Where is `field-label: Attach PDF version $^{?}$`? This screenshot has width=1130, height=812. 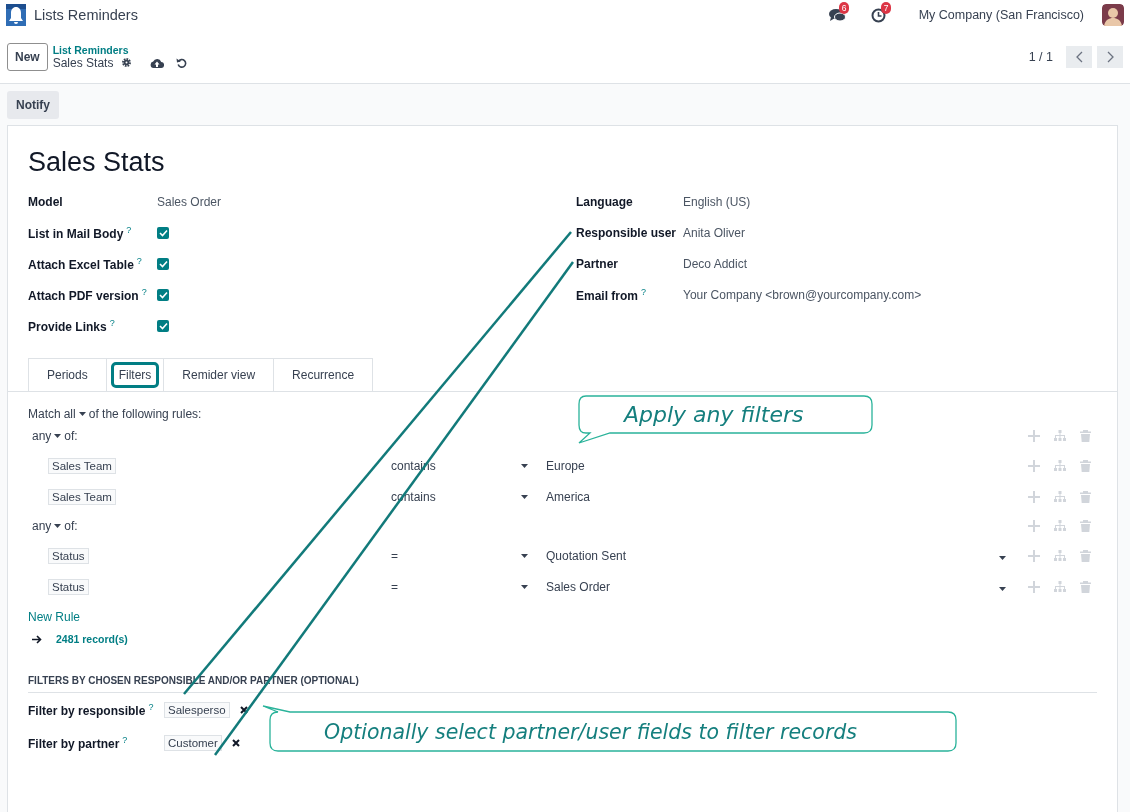
field-label: Attach PDF version $^{?}$ is located at coordinates (87, 295).